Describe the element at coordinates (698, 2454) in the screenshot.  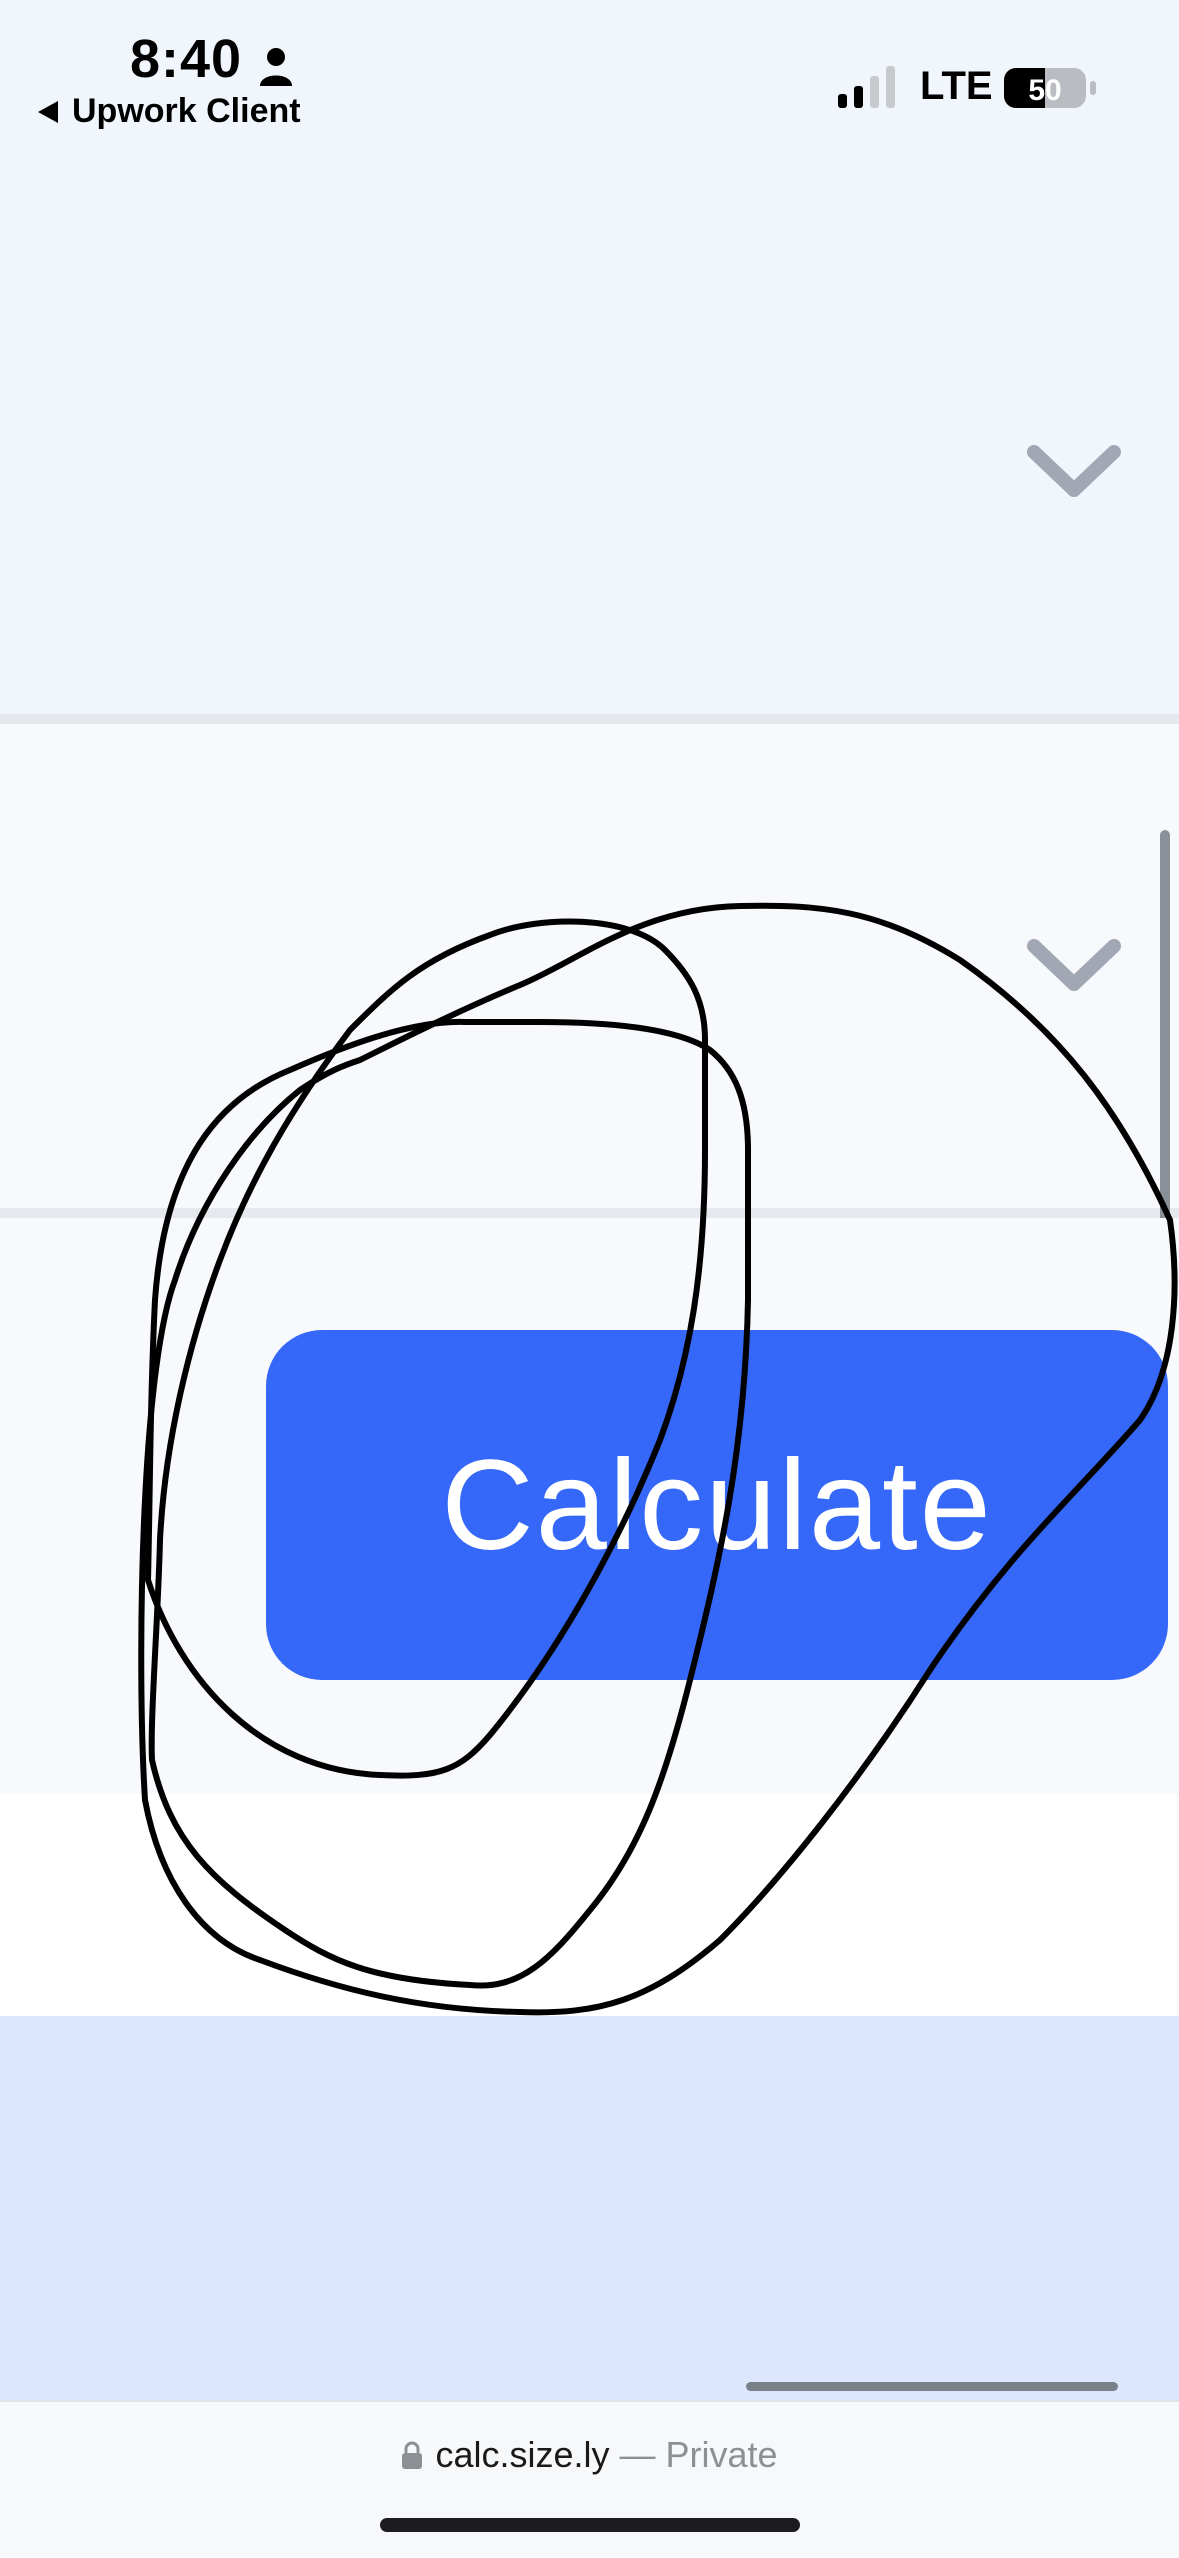
I see `privacy-label: — Private` at that location.